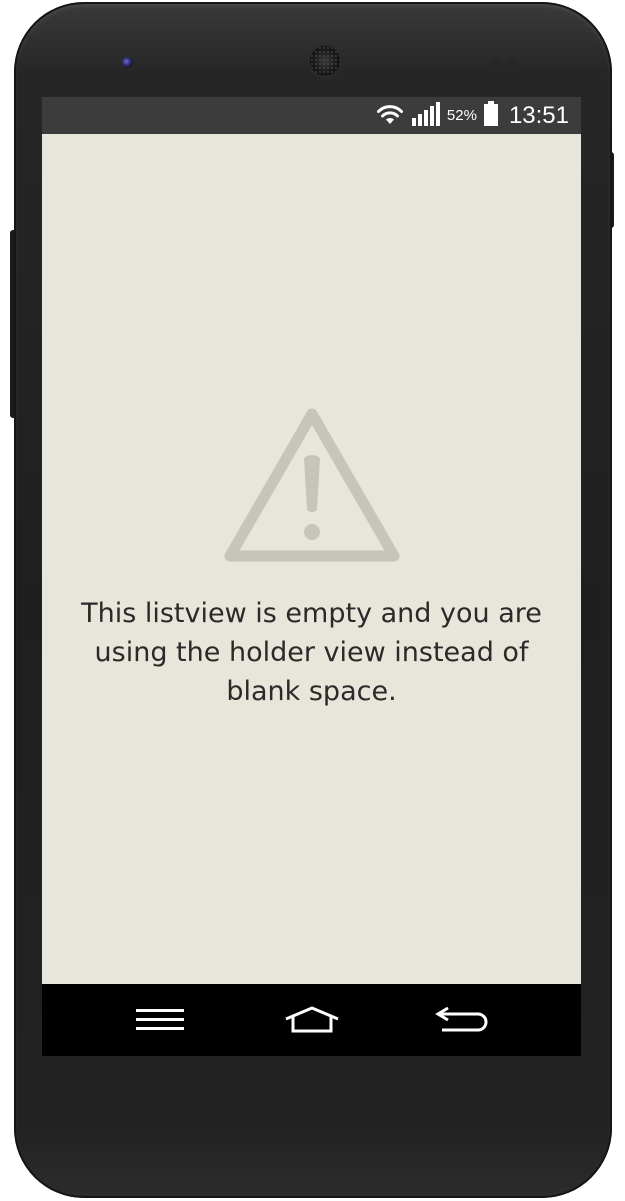 The width and height of the screenshot is (625, 1201). I want to click on battery-percent: 52%, so click(461, 115).